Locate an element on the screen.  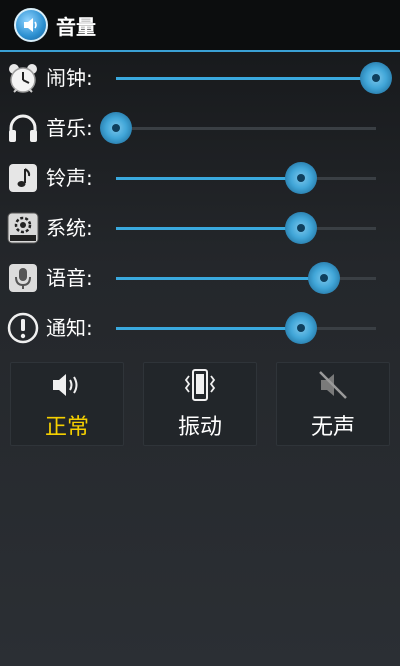
normal-mode-label: 正常 is located at coordinates (66, 427).